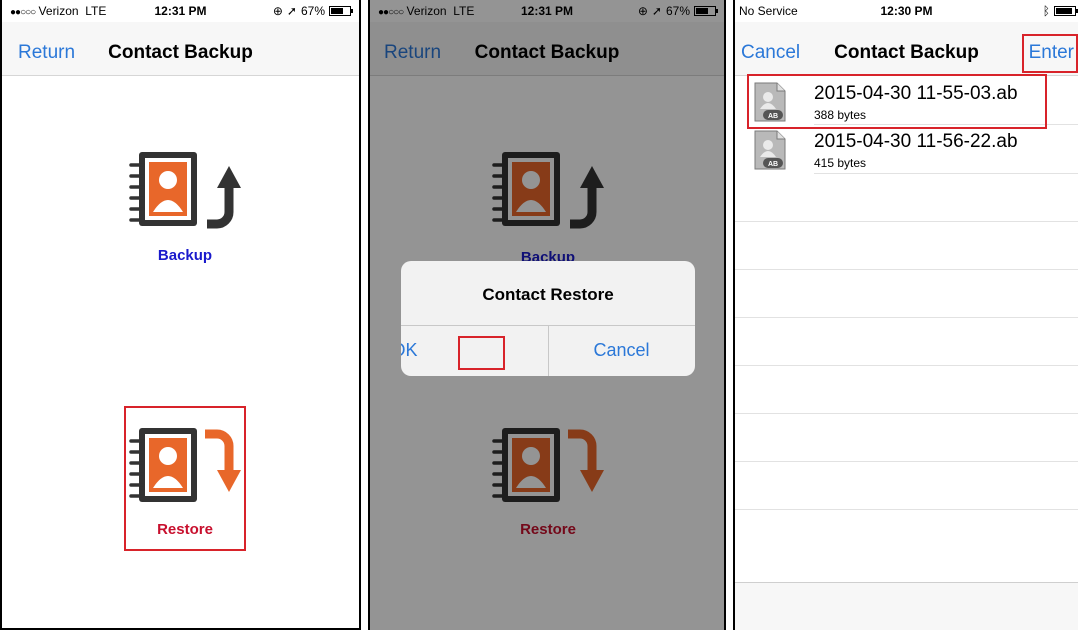  I want to click on ok-label: OK, so click(409, 350).